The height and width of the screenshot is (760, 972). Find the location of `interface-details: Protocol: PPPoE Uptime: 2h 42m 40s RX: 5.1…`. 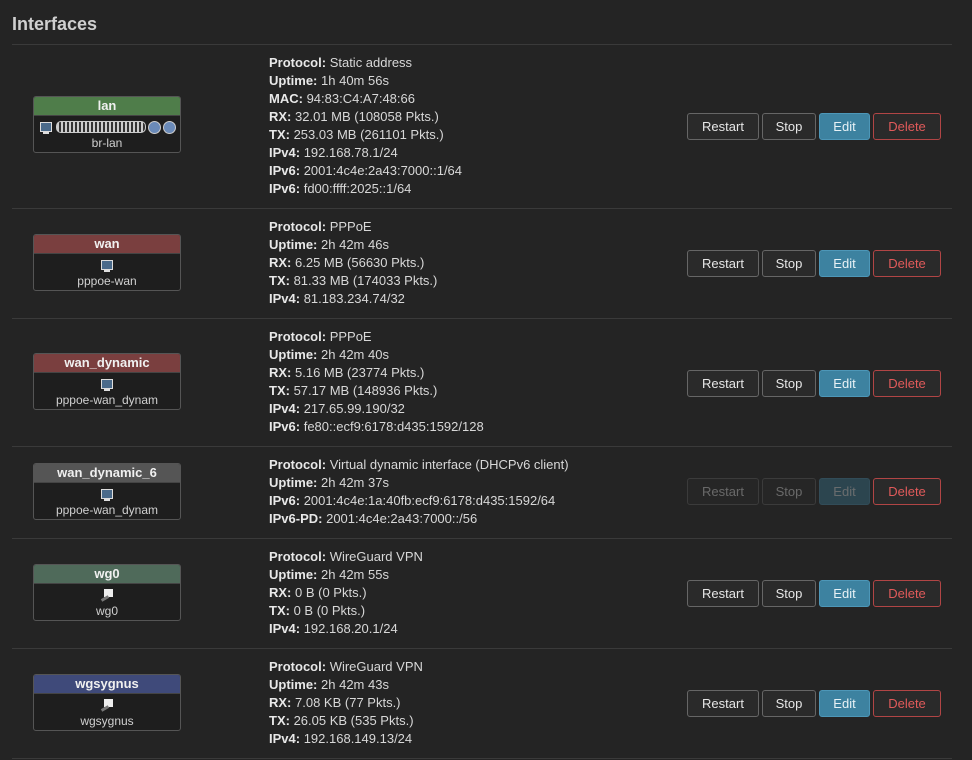

interface-details: Protocol: PPPoE Uptime: 2h 42m 40s RX: 5.1… is located at coordinates (376, 382).